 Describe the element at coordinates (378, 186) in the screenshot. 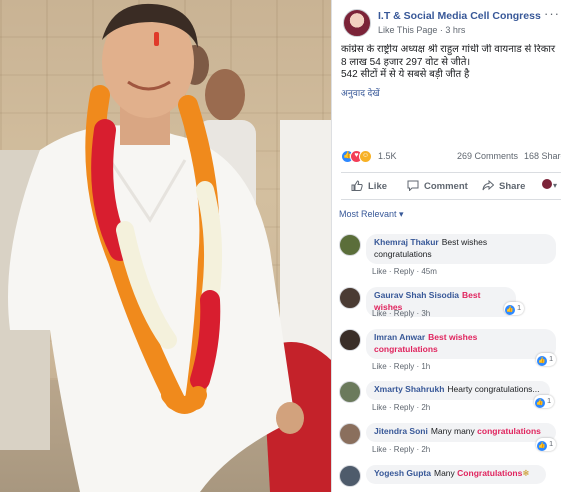

I see `like-label: Like` at that location.